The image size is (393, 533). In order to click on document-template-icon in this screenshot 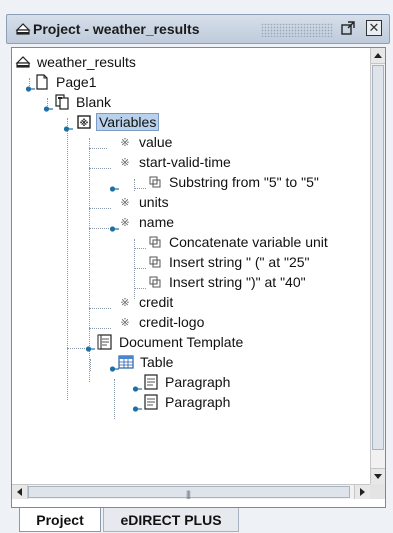, I will do `click(105, 342)`.